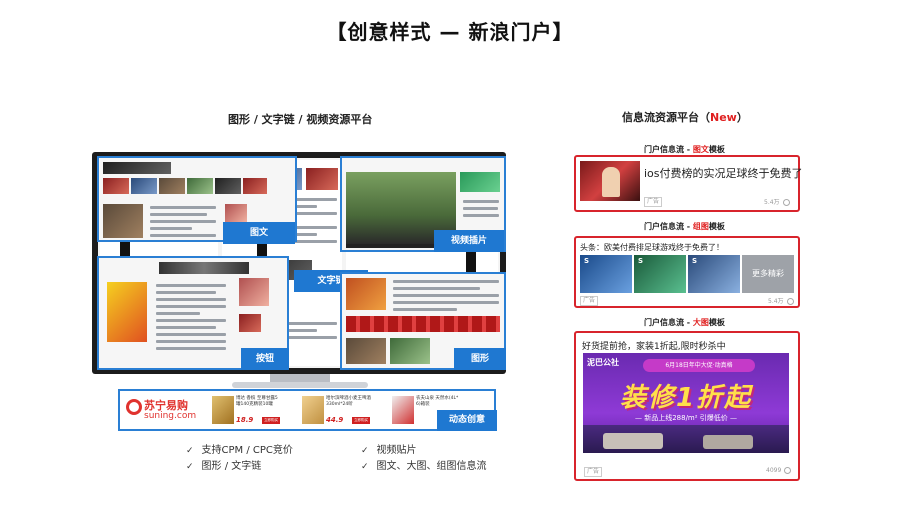 This screenshot has width=900, height=510. What do you see at coordinates (469, 241) in the screenshot?
I see `video-label: 视频插片` at bounding box center [469, 241].